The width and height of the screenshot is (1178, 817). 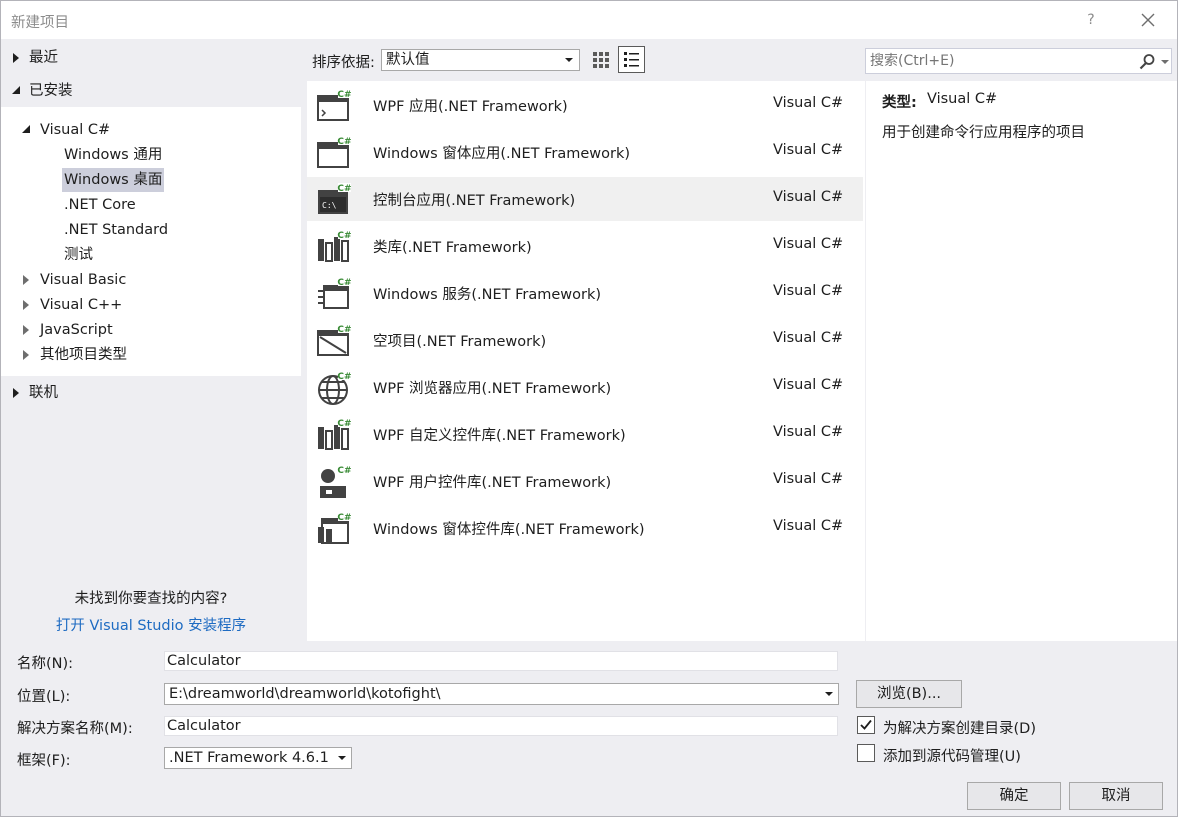 I want to click on template-item: C# WPF 浏览器应用(.NET Framework) Visual C#, so click(x=585, y=387).